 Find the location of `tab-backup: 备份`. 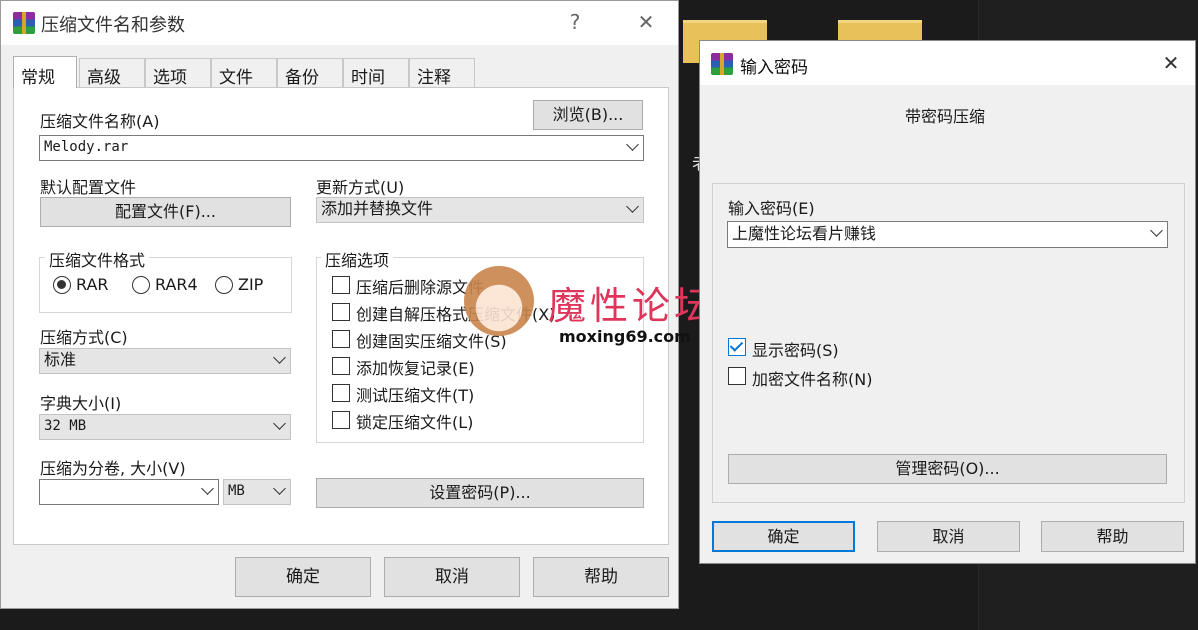

tab-backup: 备份 is located at coordinates (310, 73).